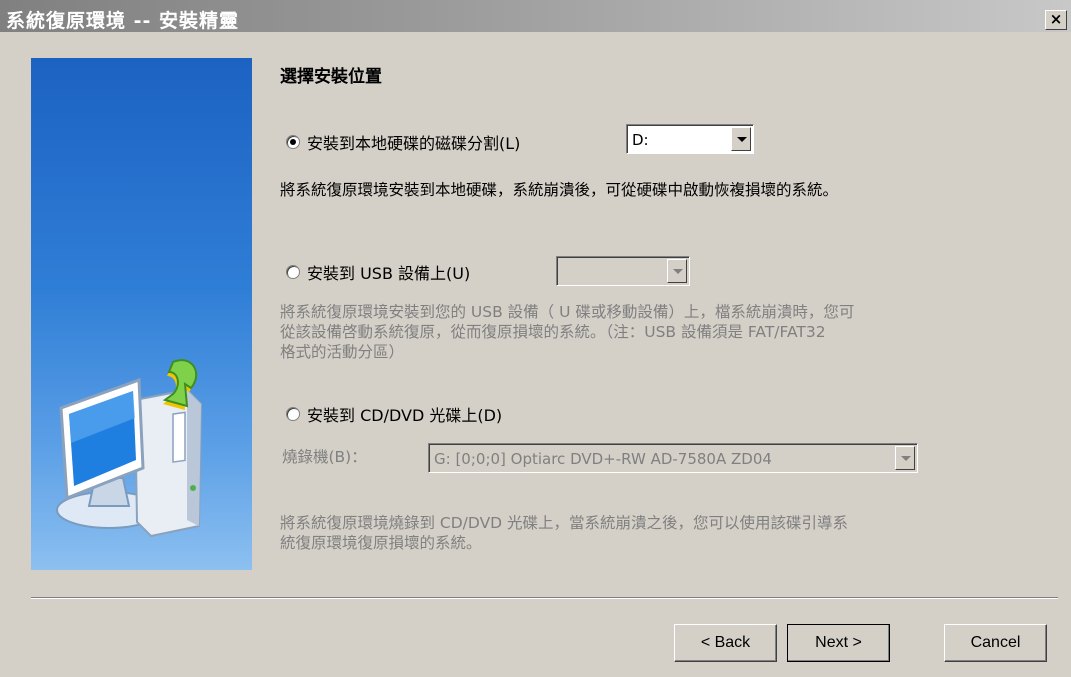  I want to click on next-button: Next >, so click(838, 643).